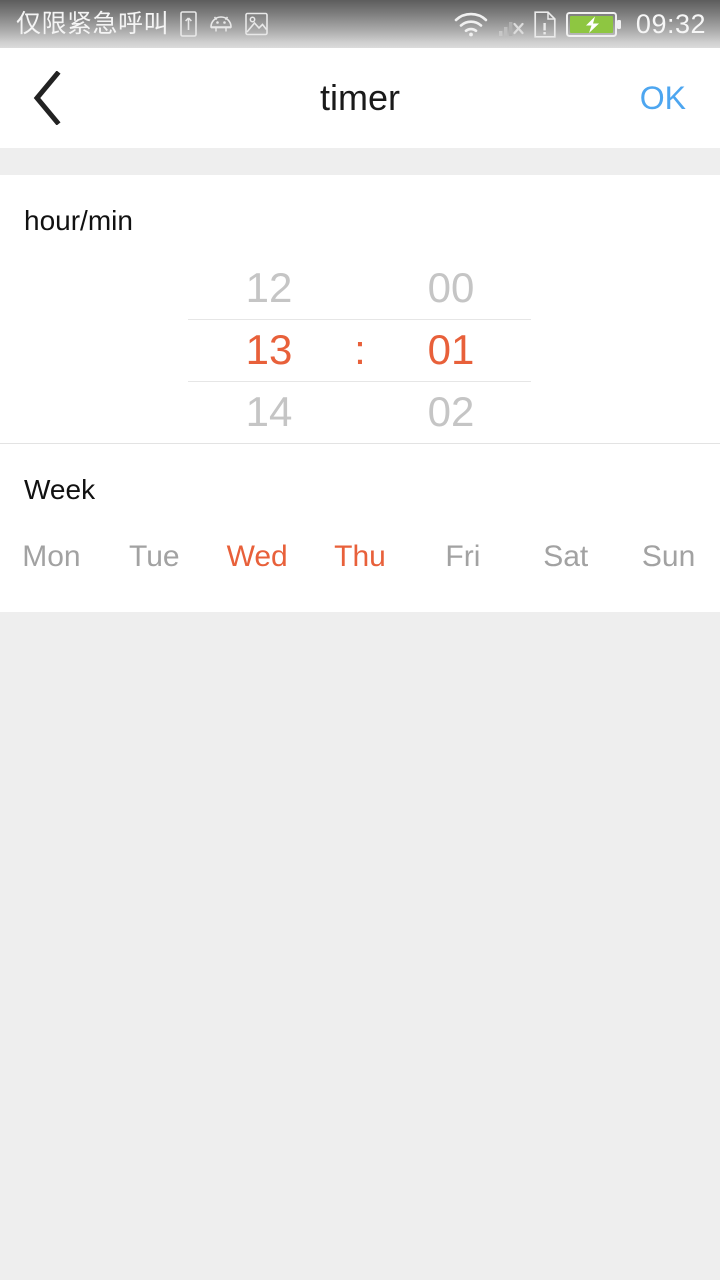  Describe the element at coordinates (60, 489) in the screenshot. I see `week-label: Week` at that location.